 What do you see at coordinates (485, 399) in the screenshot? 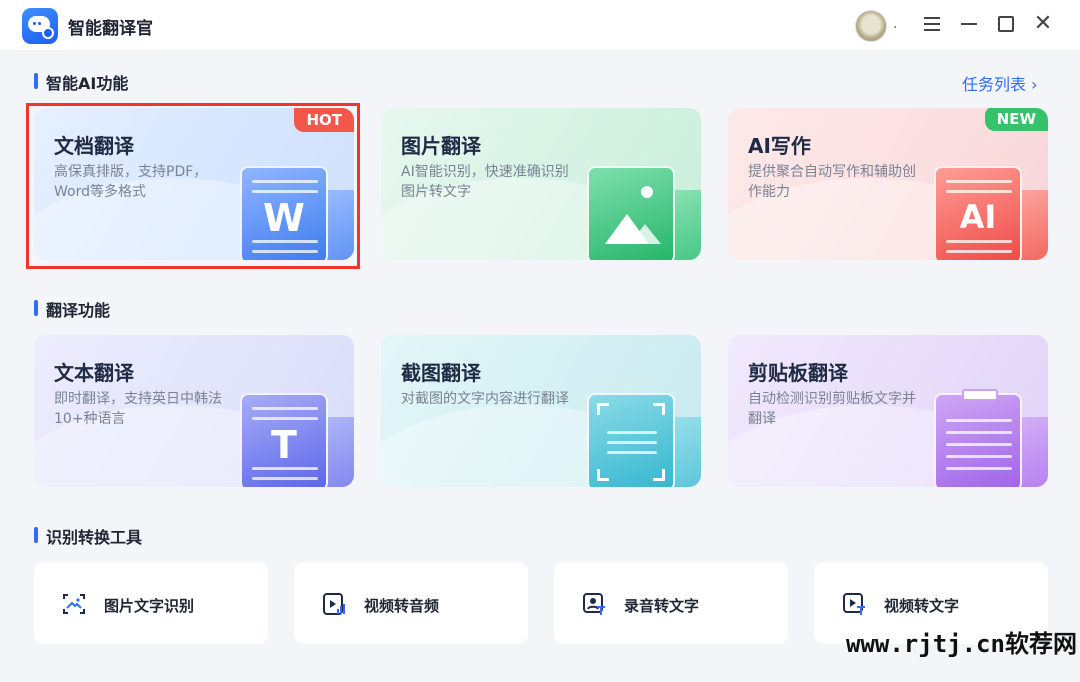
I see `card-desc: 对截图的文字内容进行翻译` at bounding box center [485, 399].